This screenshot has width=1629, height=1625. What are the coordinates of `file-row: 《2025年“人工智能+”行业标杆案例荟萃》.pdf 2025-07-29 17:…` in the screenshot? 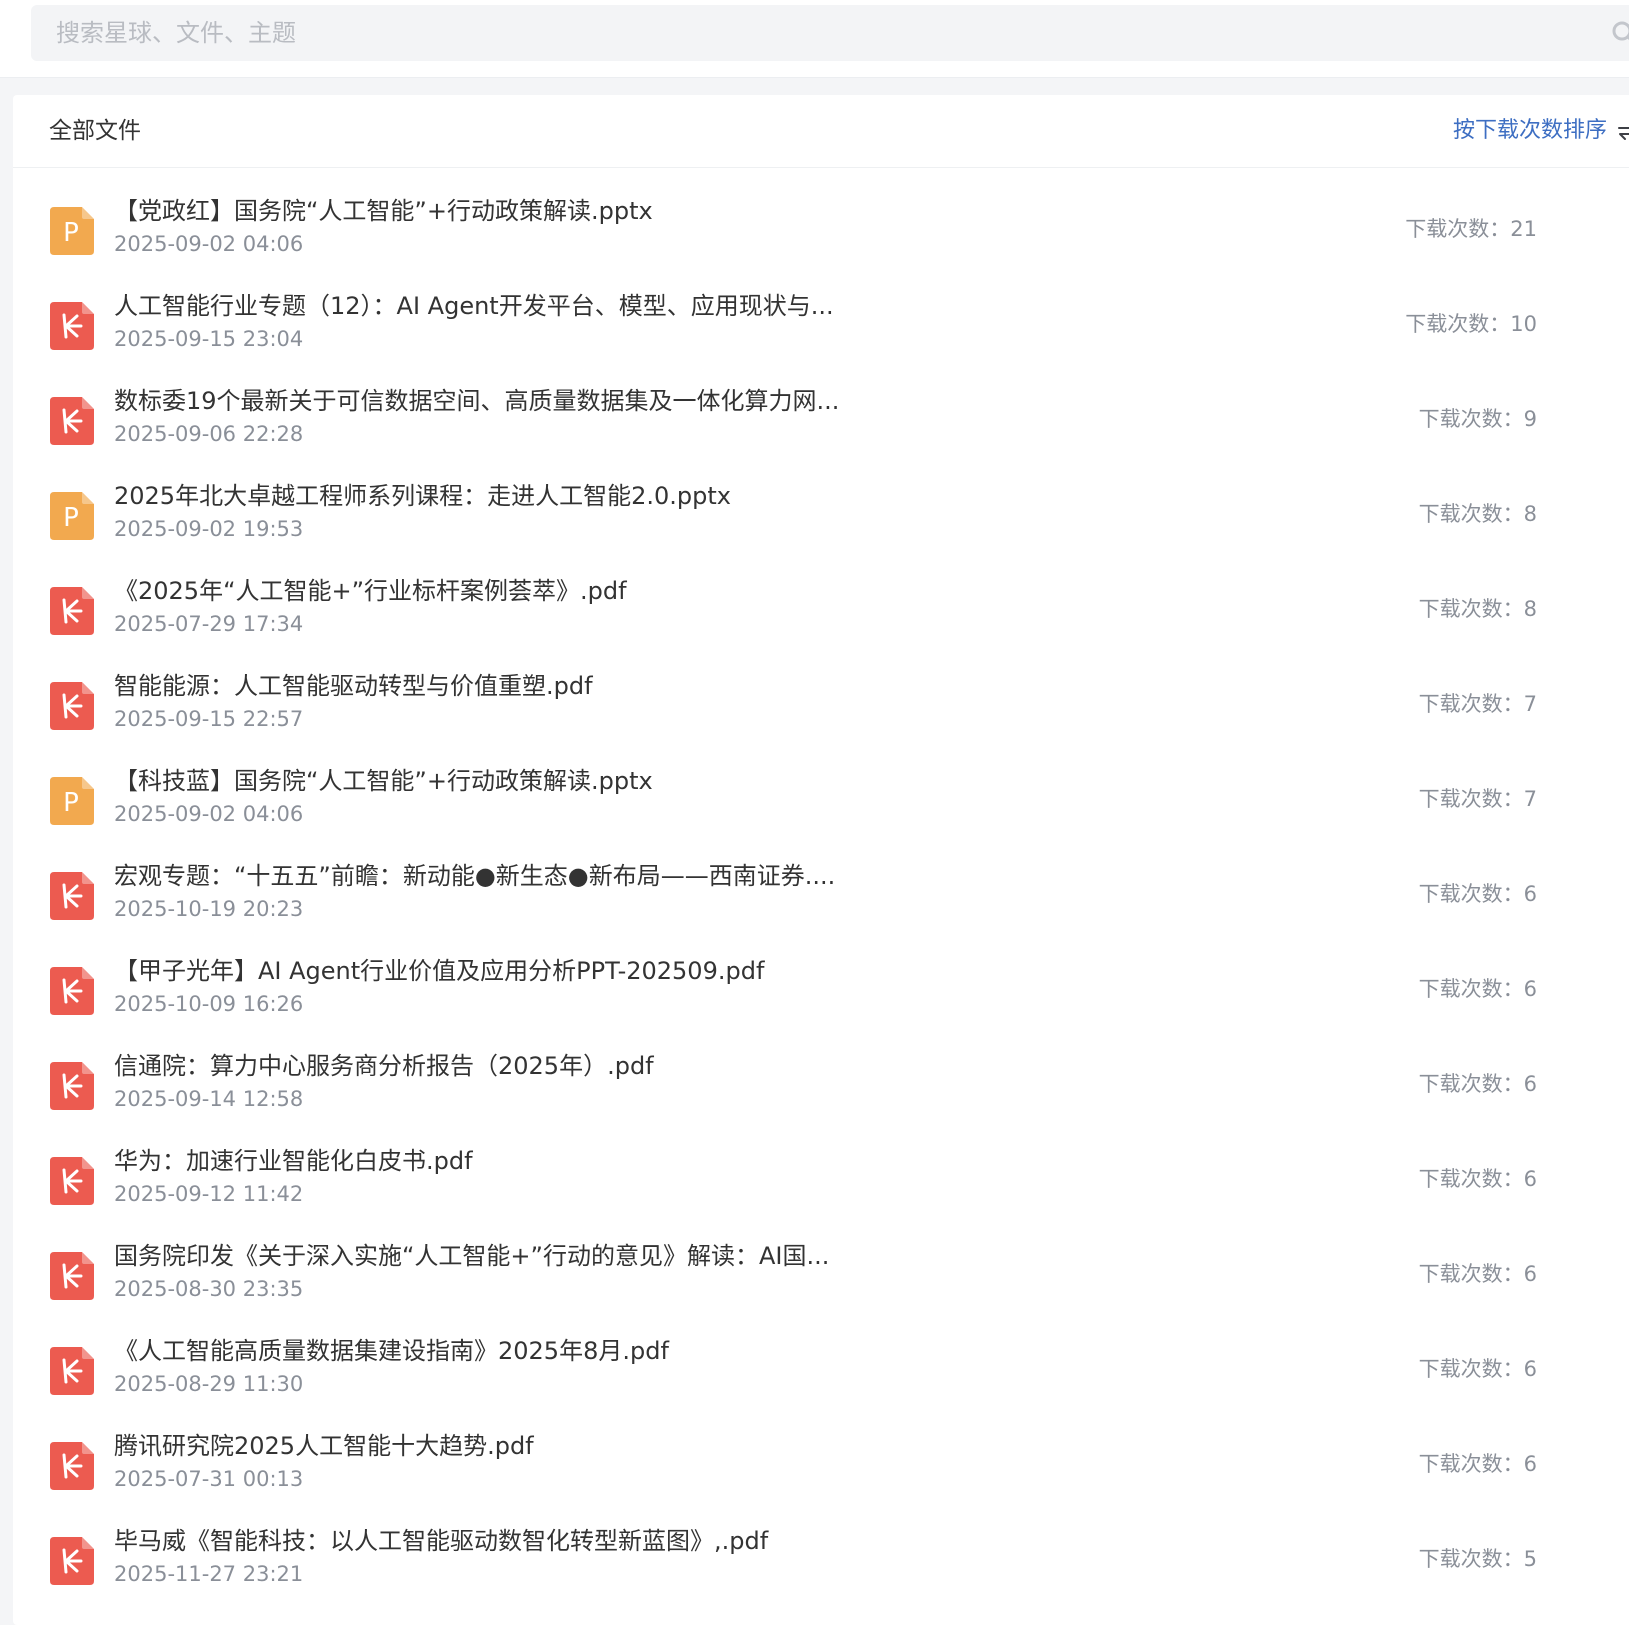 It's located at (821, 617).